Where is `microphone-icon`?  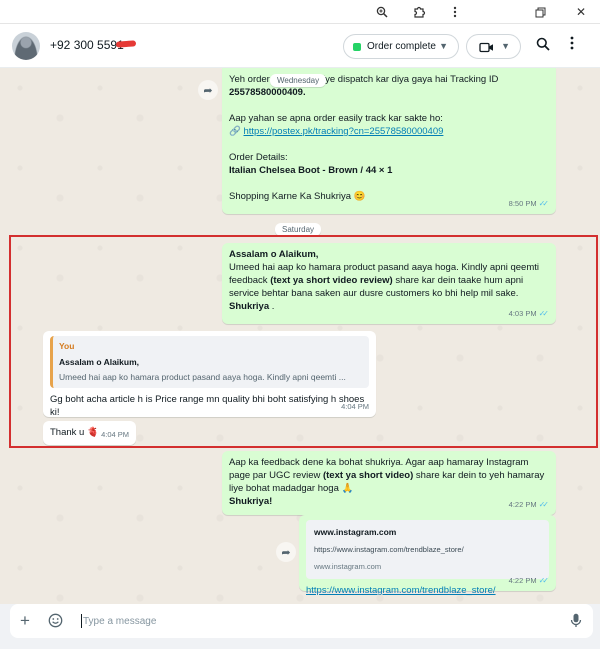 microphone-icon is located at coordinates (576, 622).